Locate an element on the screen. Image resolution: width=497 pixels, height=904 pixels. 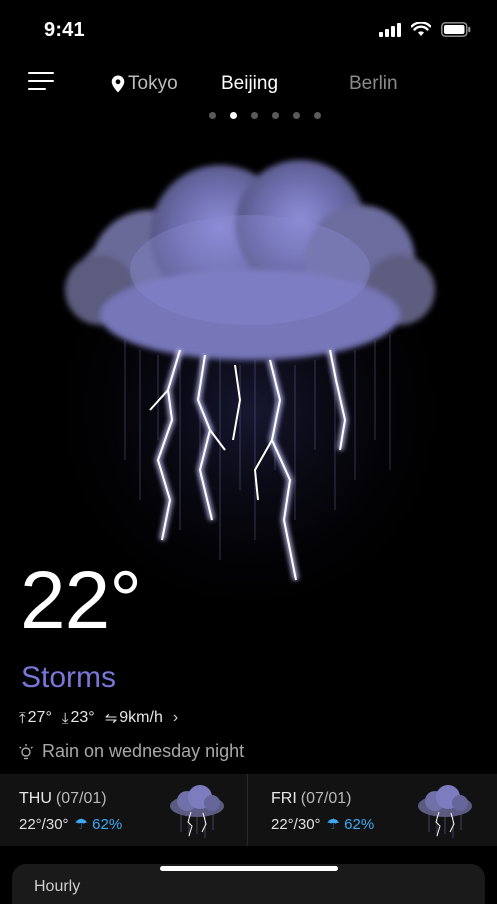
page-dot-active is located at coordinates (233, 115).